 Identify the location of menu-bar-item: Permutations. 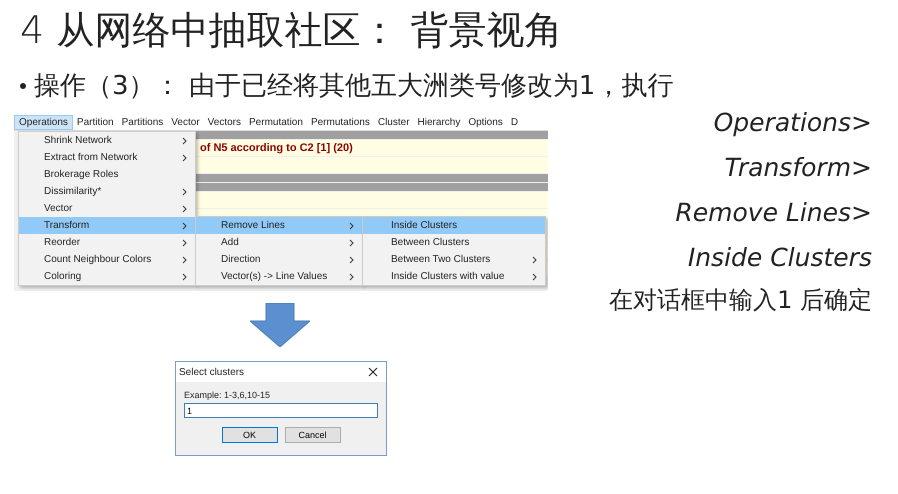
(340, 122).